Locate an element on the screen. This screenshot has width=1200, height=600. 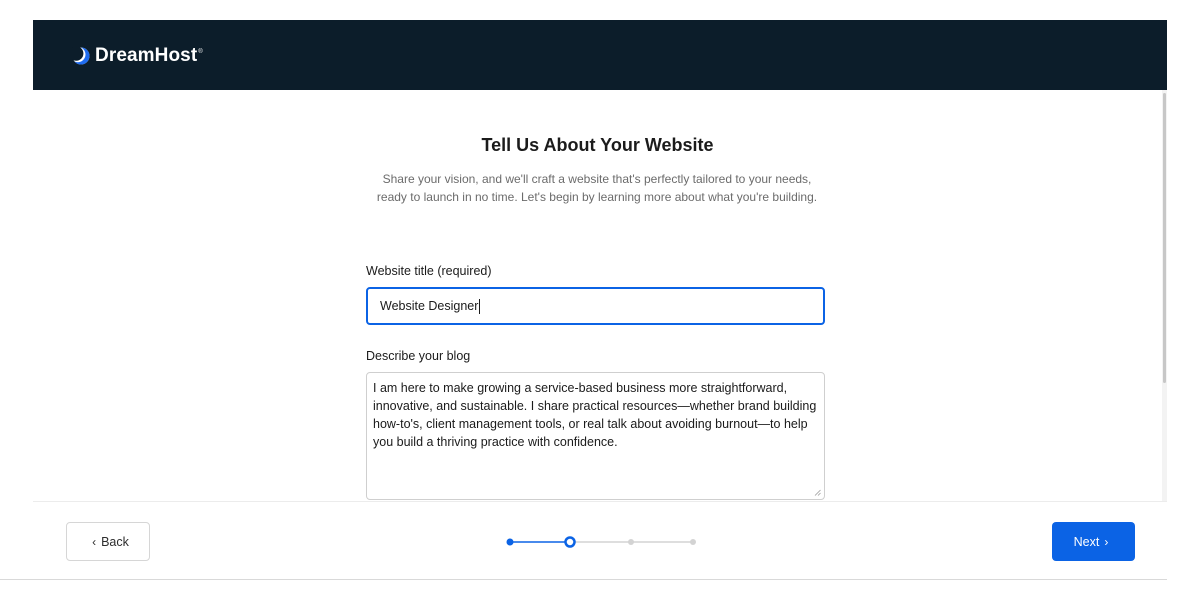
wizard-footer: ‹ Back Next › is located at coordinates (600, 541).